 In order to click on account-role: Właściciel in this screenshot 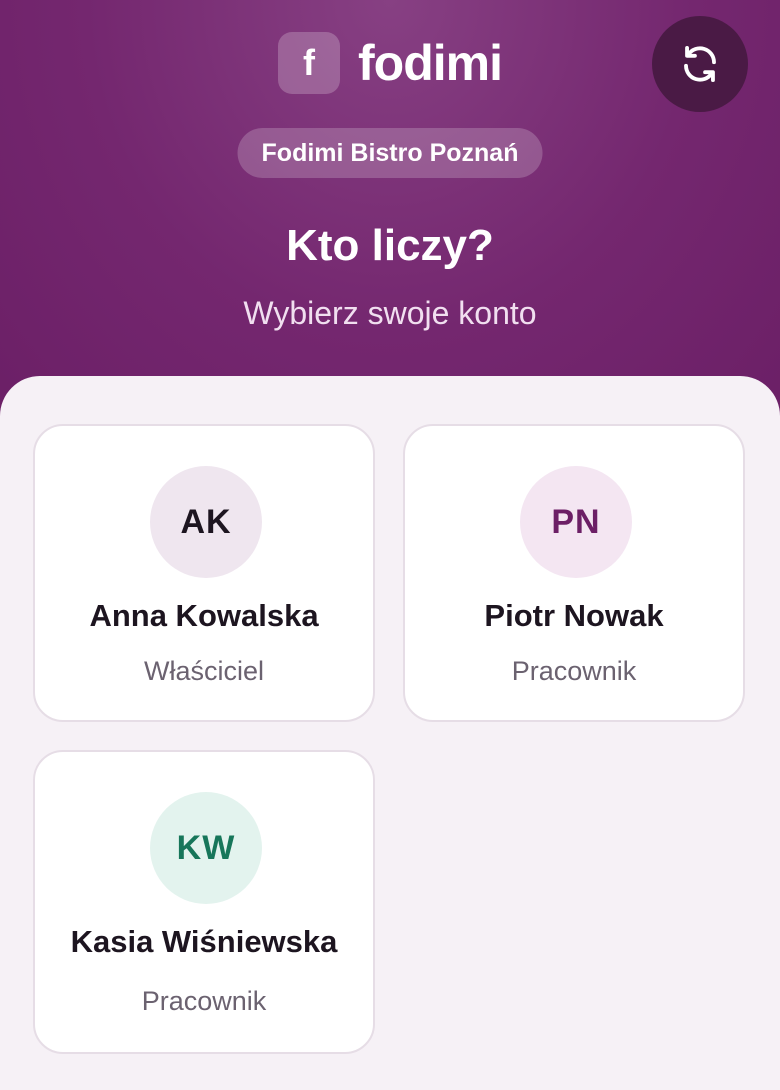, I will do `click(203, 671)`.